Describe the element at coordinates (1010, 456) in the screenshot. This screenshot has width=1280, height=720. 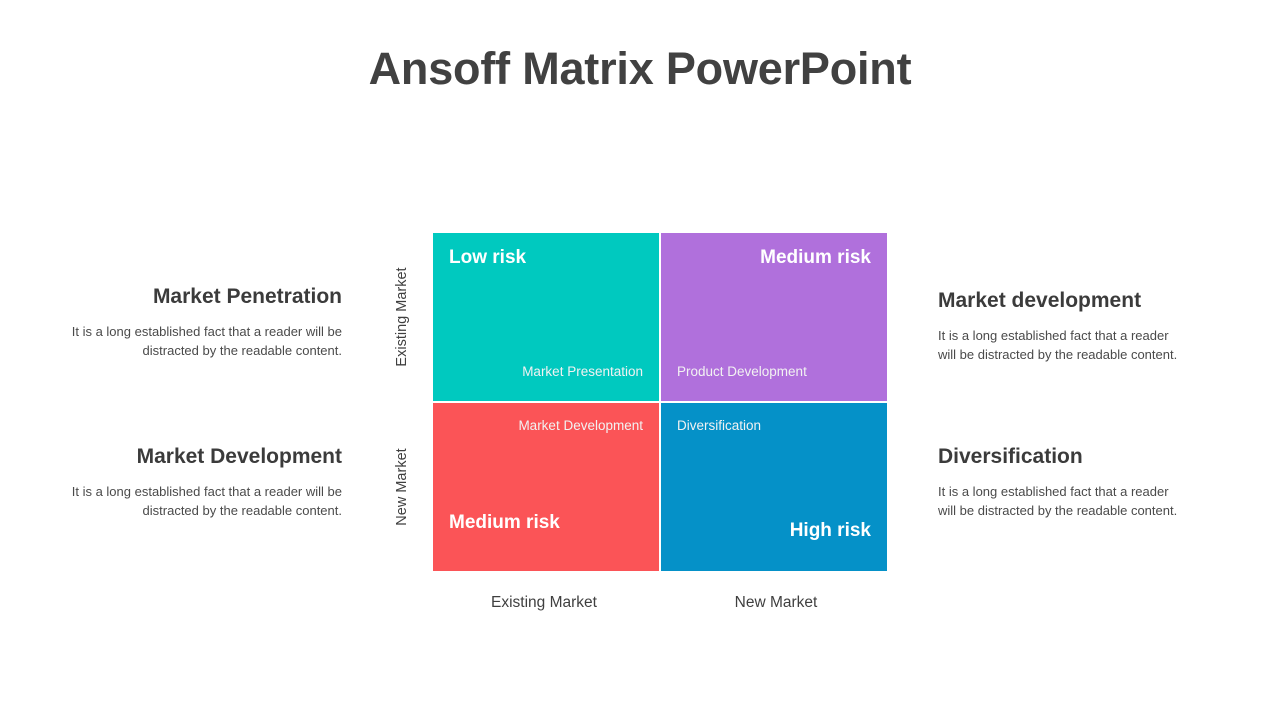
I see `side-heading-diversification: Diversification` at that location.